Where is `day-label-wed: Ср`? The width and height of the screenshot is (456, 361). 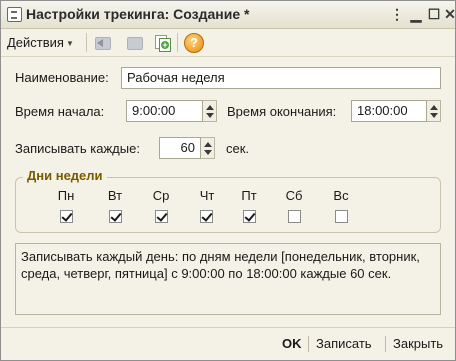
day-label-wed: Ср is located at coordinates (161, 195).